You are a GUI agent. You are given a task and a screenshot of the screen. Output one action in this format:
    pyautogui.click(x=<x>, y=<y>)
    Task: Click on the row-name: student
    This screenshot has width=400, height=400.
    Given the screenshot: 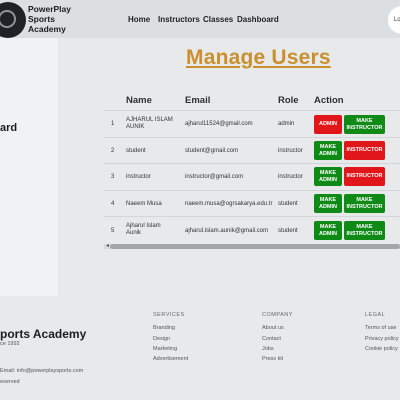 What is the action you would take?
    pyautogui.click(x=136, y=151)
    